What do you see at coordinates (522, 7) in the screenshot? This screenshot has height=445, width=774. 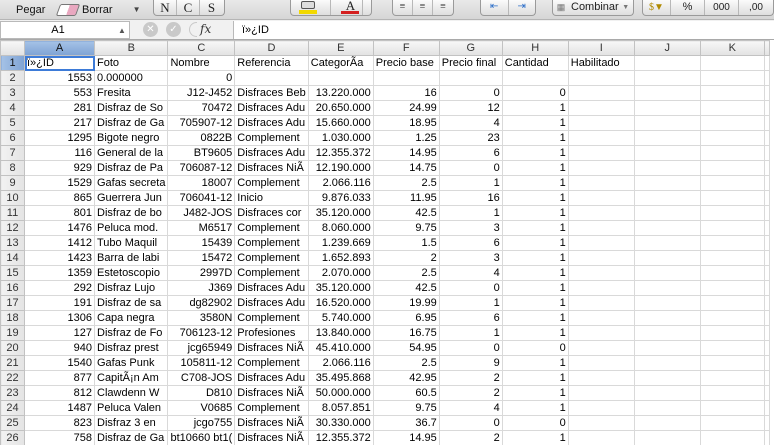 I see `indent-icon: ⇥` at bounding box center [522, 7].